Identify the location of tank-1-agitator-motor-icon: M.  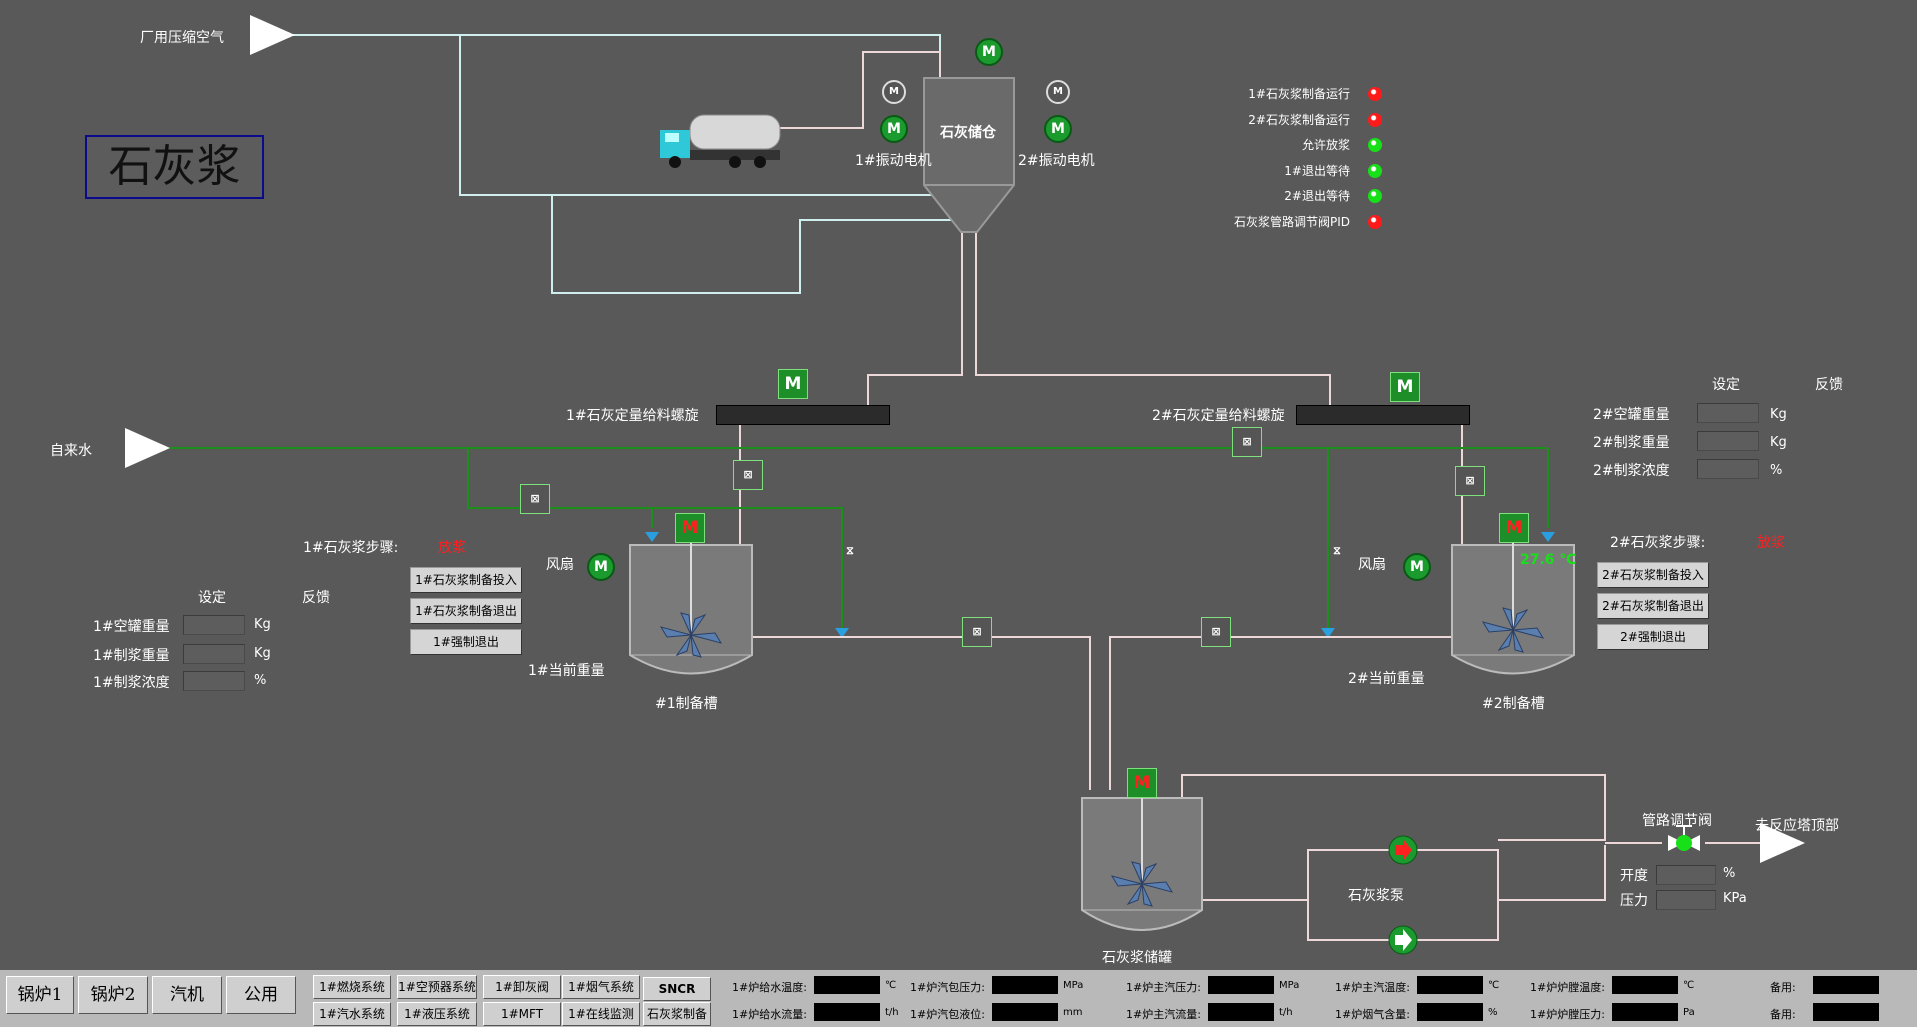
(690, 528).